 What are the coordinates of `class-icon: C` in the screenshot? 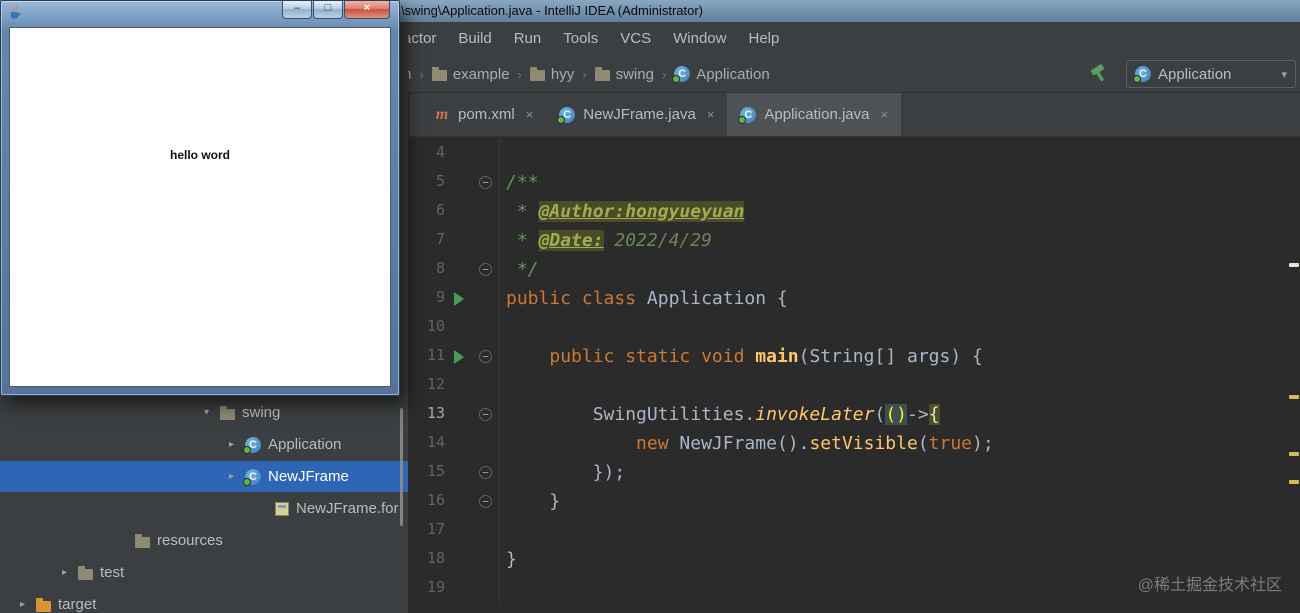 It's located at (1142, 74).